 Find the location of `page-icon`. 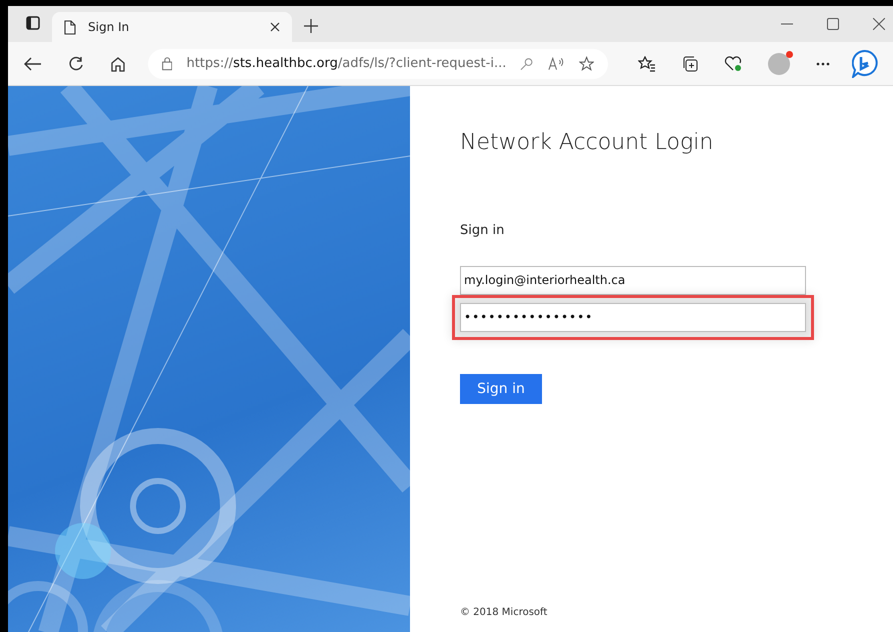

page-icon is located at coordinates (70, 27).